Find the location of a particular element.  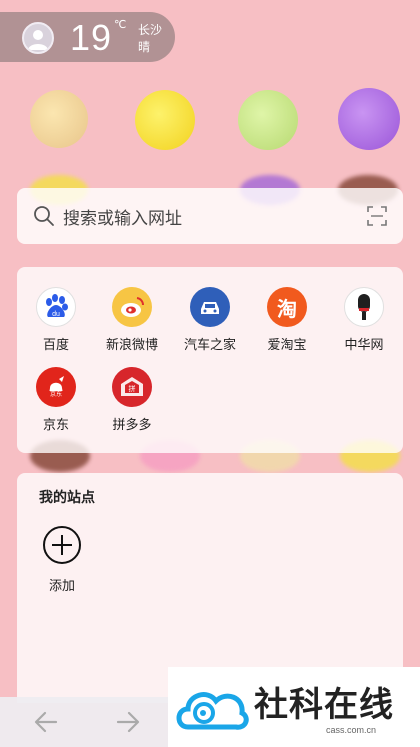

svg-text: 京东 is located at coordinates (56, 394).